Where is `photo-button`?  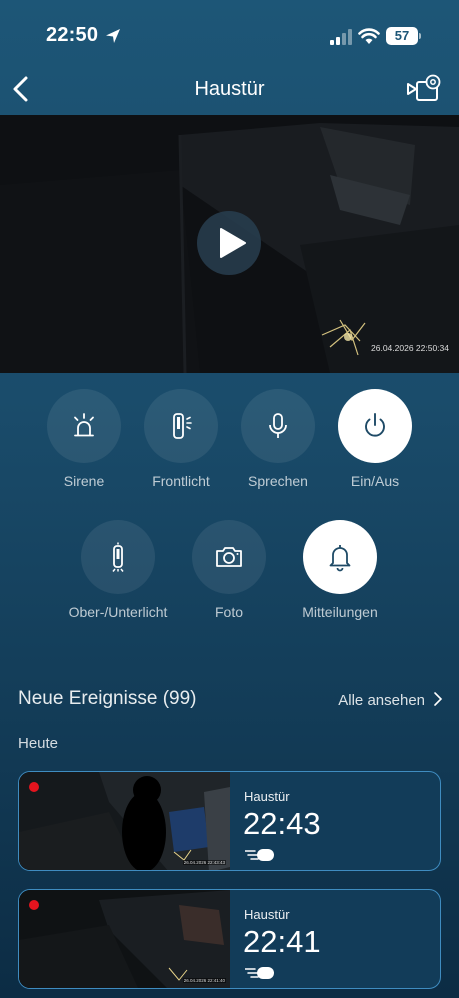 photo-button is located at coordinates (229, 557).